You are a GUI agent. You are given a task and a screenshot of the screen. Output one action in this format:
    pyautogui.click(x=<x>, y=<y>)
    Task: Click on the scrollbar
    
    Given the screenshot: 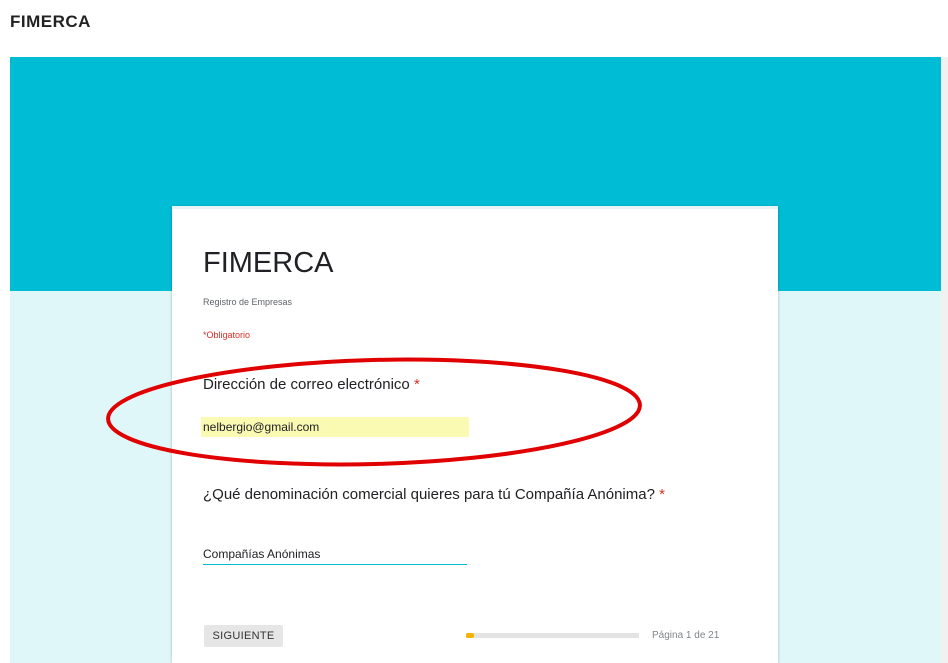 What is the action you would take?
    pyautogui.click(x=944, y=360)
    